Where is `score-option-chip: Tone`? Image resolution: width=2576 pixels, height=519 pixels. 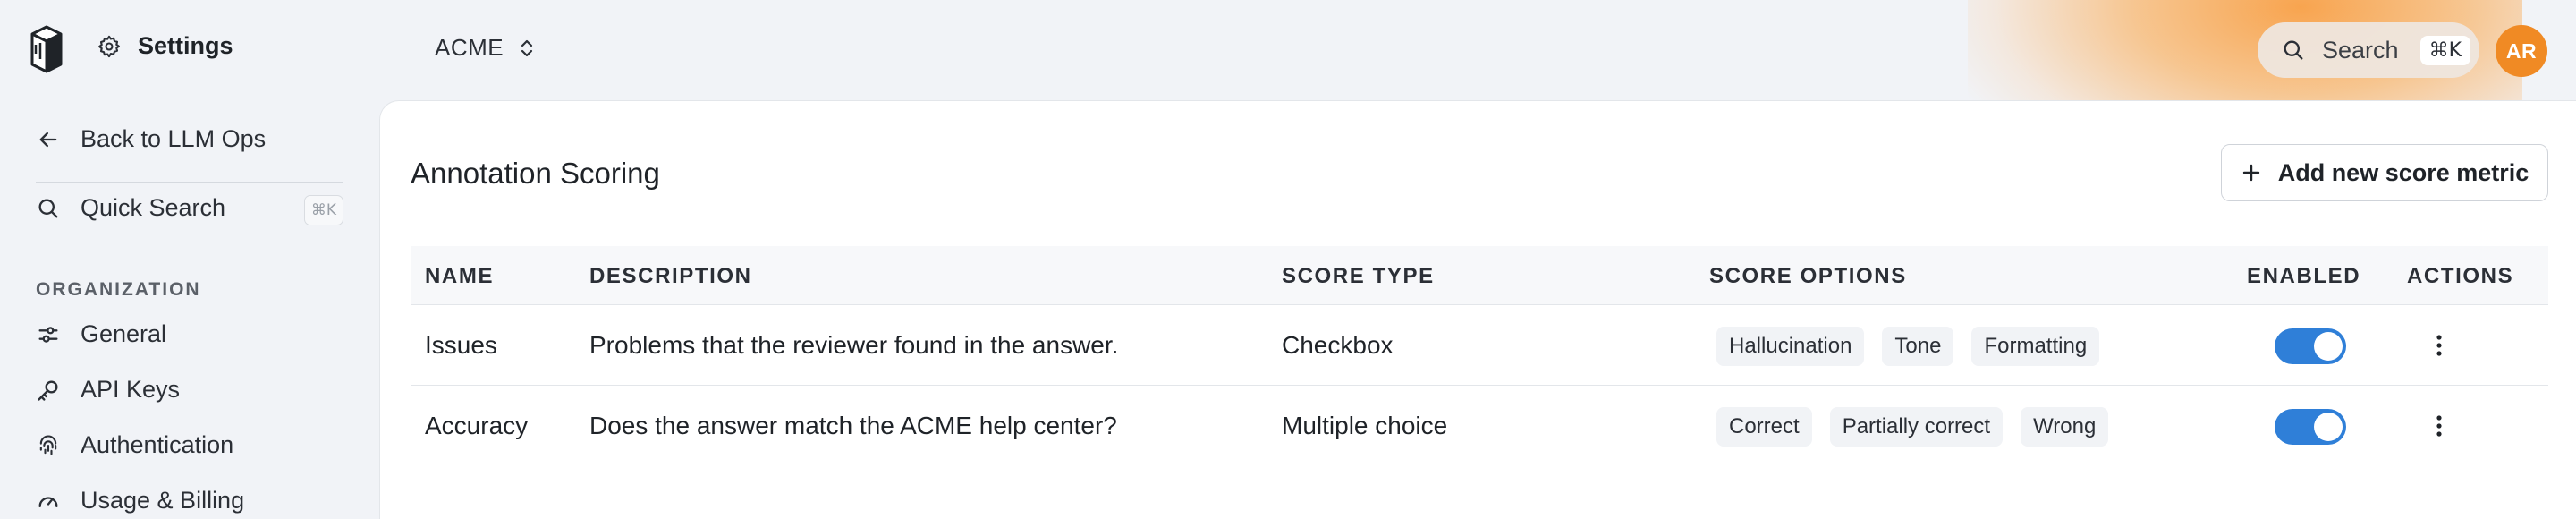 score-option-chip: Tone is located at coordinates (1918, 346).